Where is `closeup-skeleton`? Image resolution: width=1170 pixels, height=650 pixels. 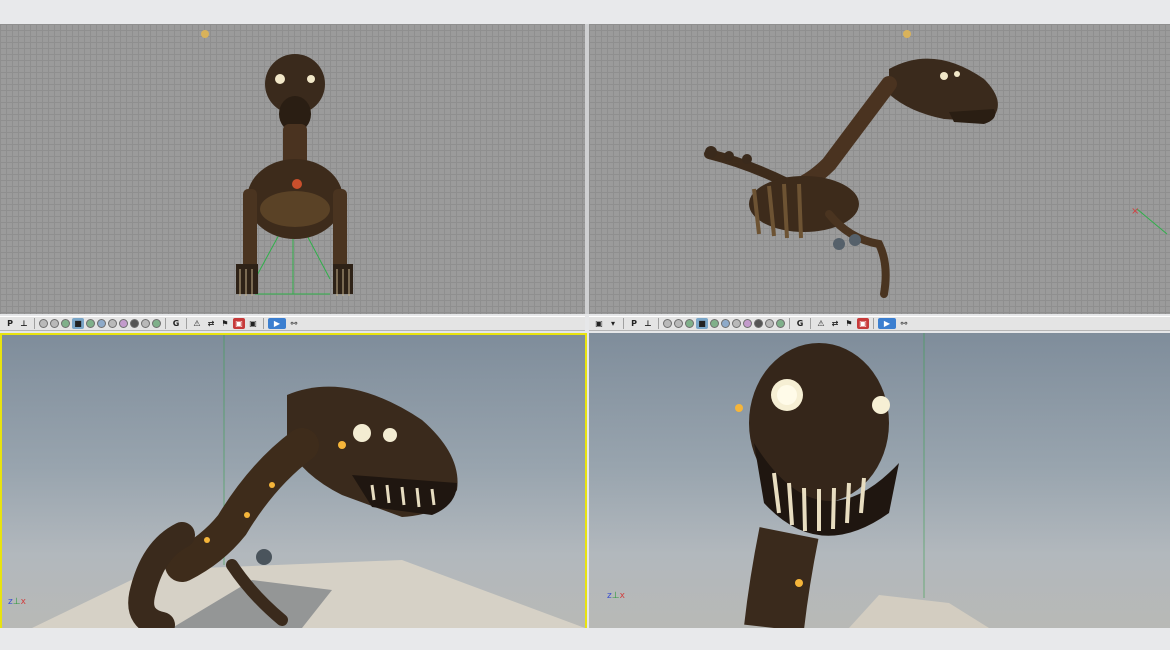 closeup-skeleton is located at coordinates (862, 480).